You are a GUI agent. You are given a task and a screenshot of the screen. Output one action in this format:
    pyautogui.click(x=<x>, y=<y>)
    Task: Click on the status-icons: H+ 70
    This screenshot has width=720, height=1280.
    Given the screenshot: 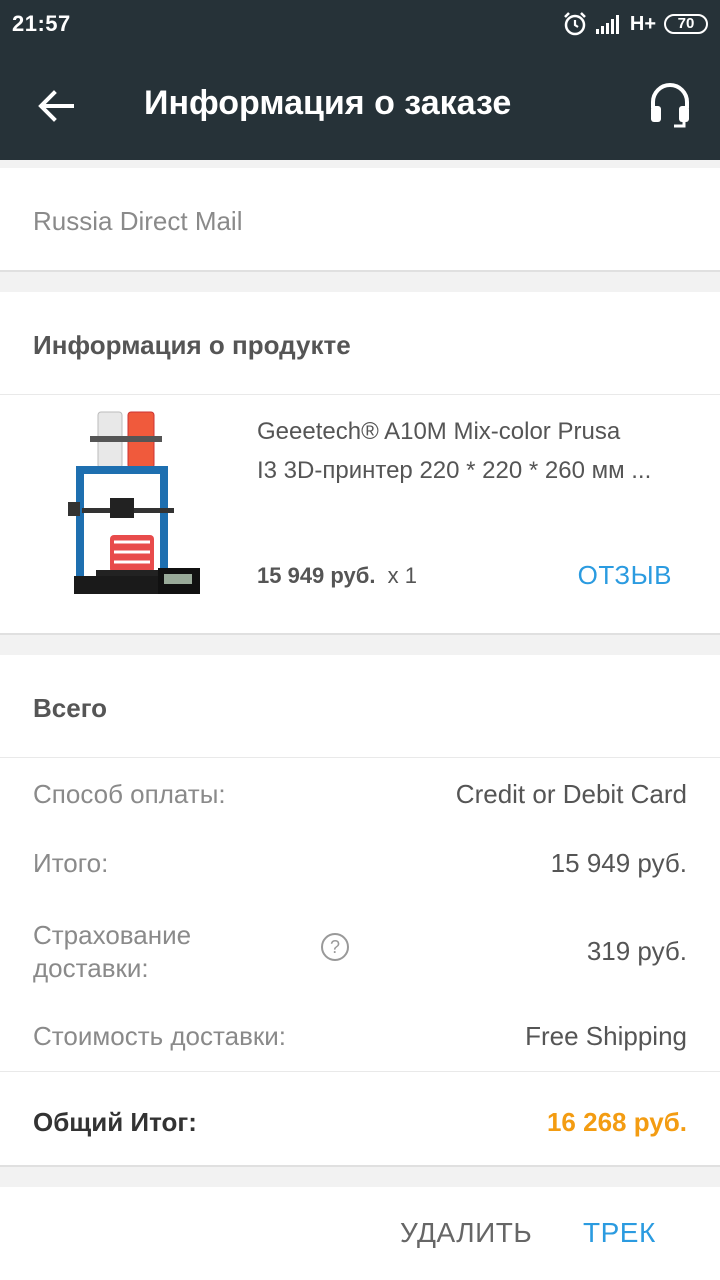 What is the action you would take?
    pyautogui.click(x=635, y=24)
    